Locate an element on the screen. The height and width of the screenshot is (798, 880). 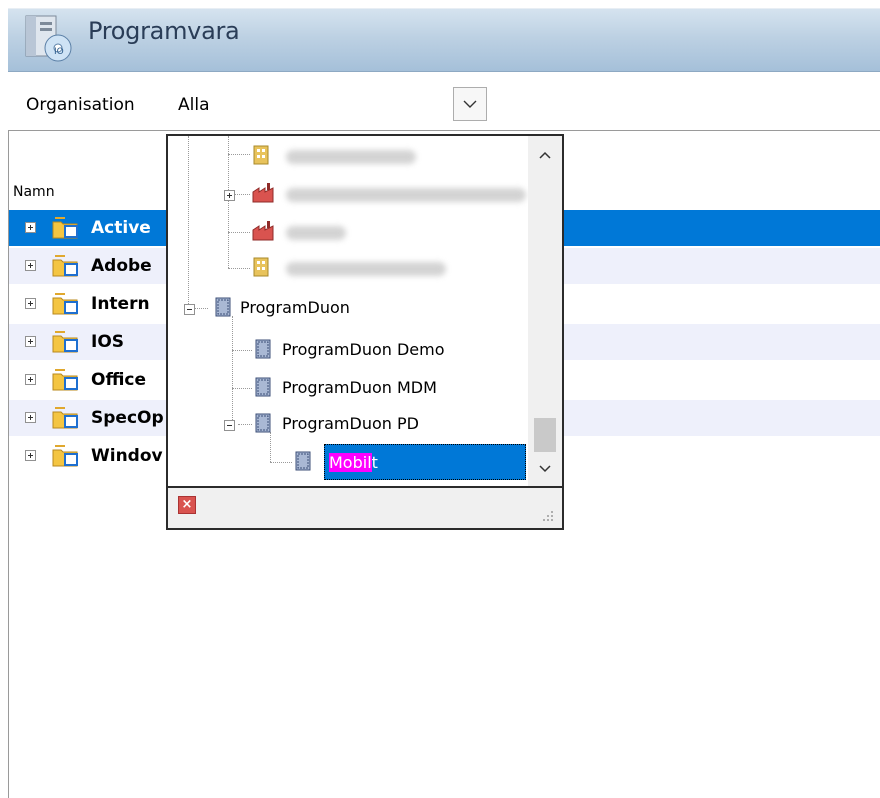
tree-item-label: ProgramDuon PD is located at coordinates (350, 423).